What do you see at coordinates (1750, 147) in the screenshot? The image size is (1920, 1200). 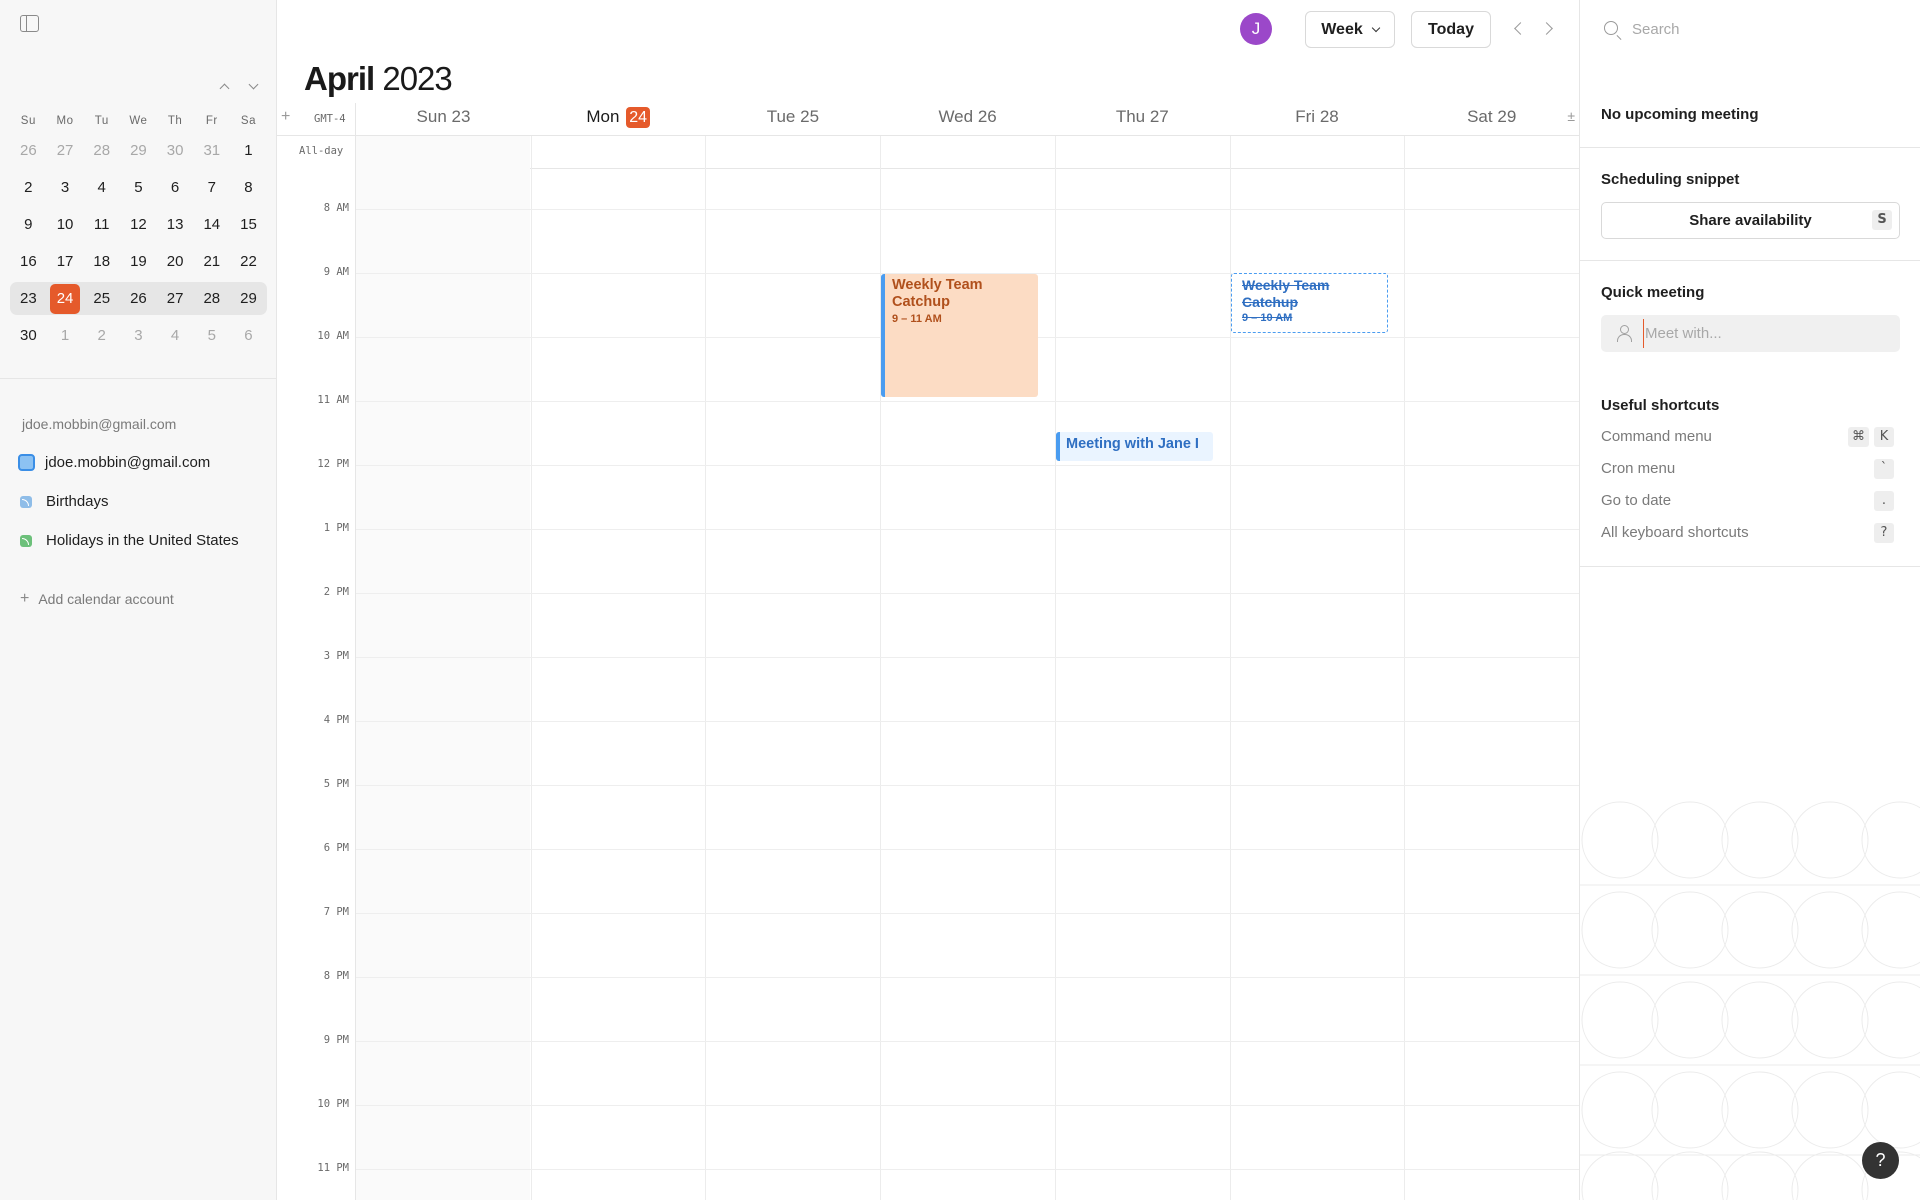 I see `panel-divider` at bounding box center [1750, 147].